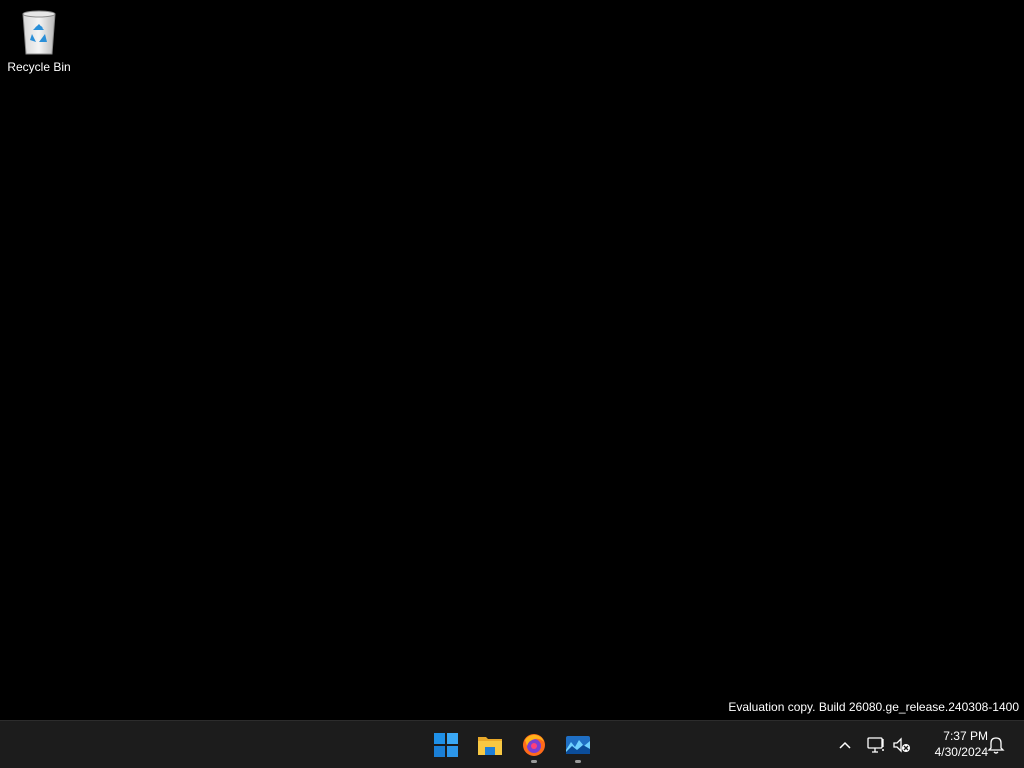 Image resolution: width=1024 pixels, height=768 pixels. I want to click on bell-icon, so click(996, 745).